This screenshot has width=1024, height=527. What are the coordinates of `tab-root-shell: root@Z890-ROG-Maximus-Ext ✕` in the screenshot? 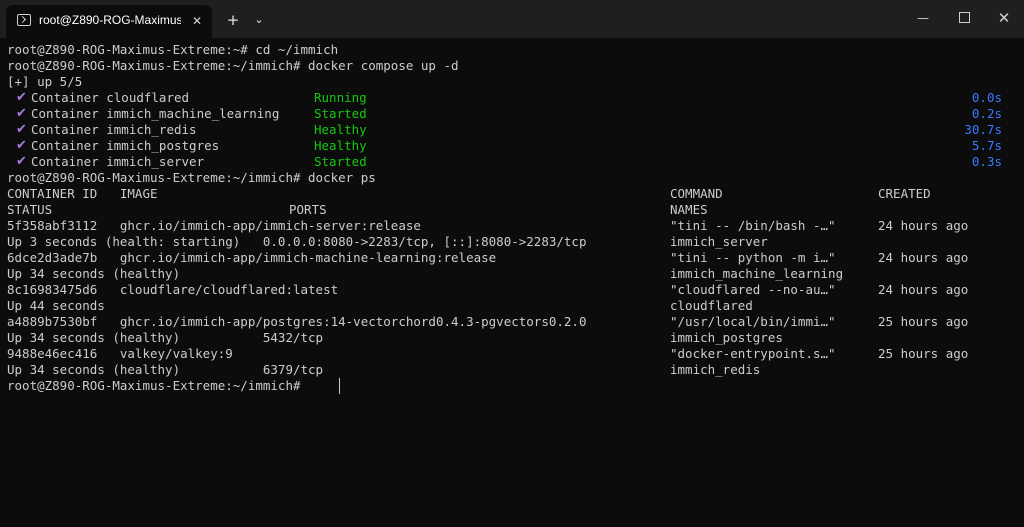 It's located at (109, 21).